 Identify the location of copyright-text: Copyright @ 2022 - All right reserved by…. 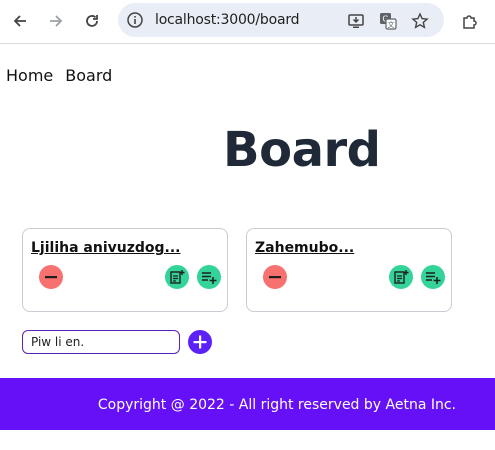
(276, 405).